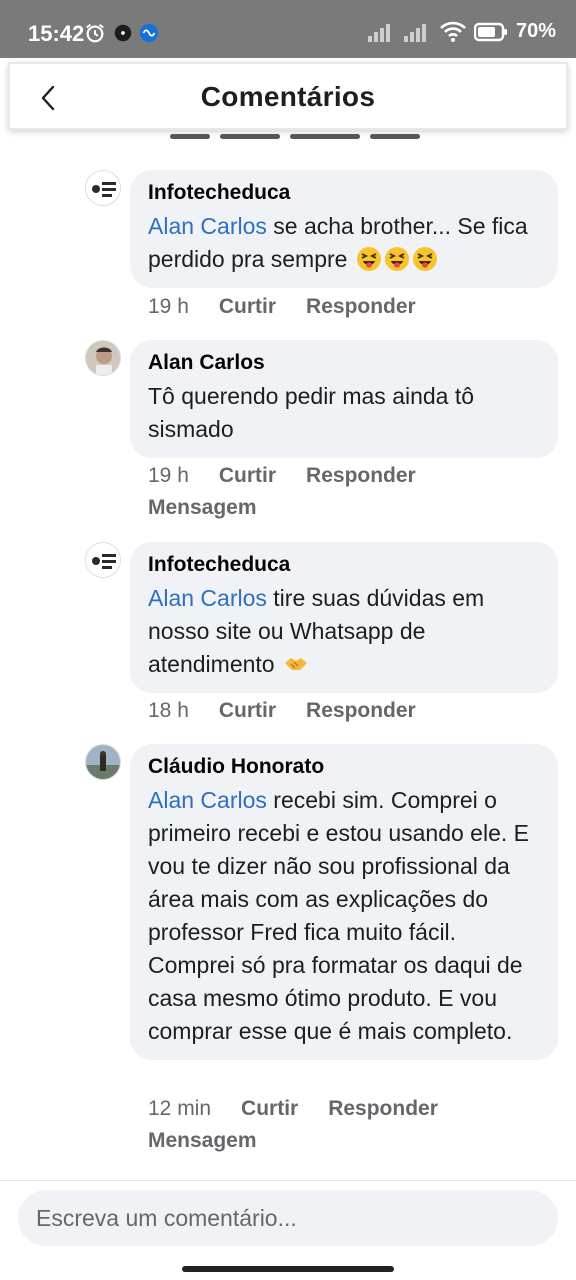 This screenshot has height=1280, width=576. What do you see at coordinates (344, 767) in the screenshot?
I see `comment-author: Cláudio Honorato` at bounding box center [344, 767].